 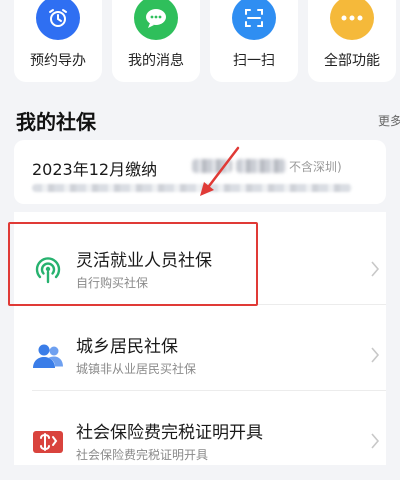 I want to click on quick-action-scan: 扫一扫, so click(x=254, y=41).